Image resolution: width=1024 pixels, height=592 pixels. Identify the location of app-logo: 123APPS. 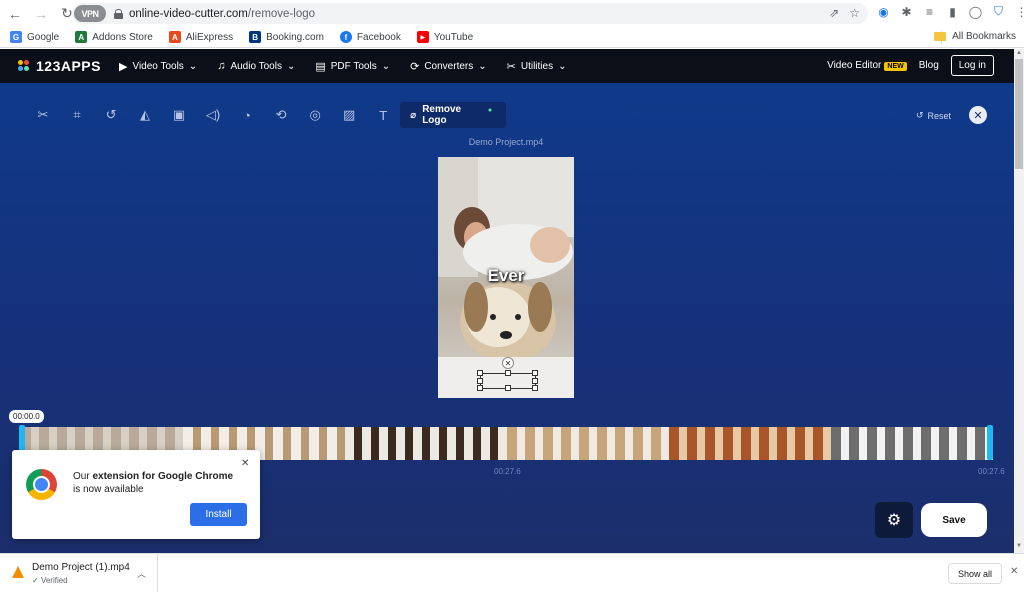
(59, 66).